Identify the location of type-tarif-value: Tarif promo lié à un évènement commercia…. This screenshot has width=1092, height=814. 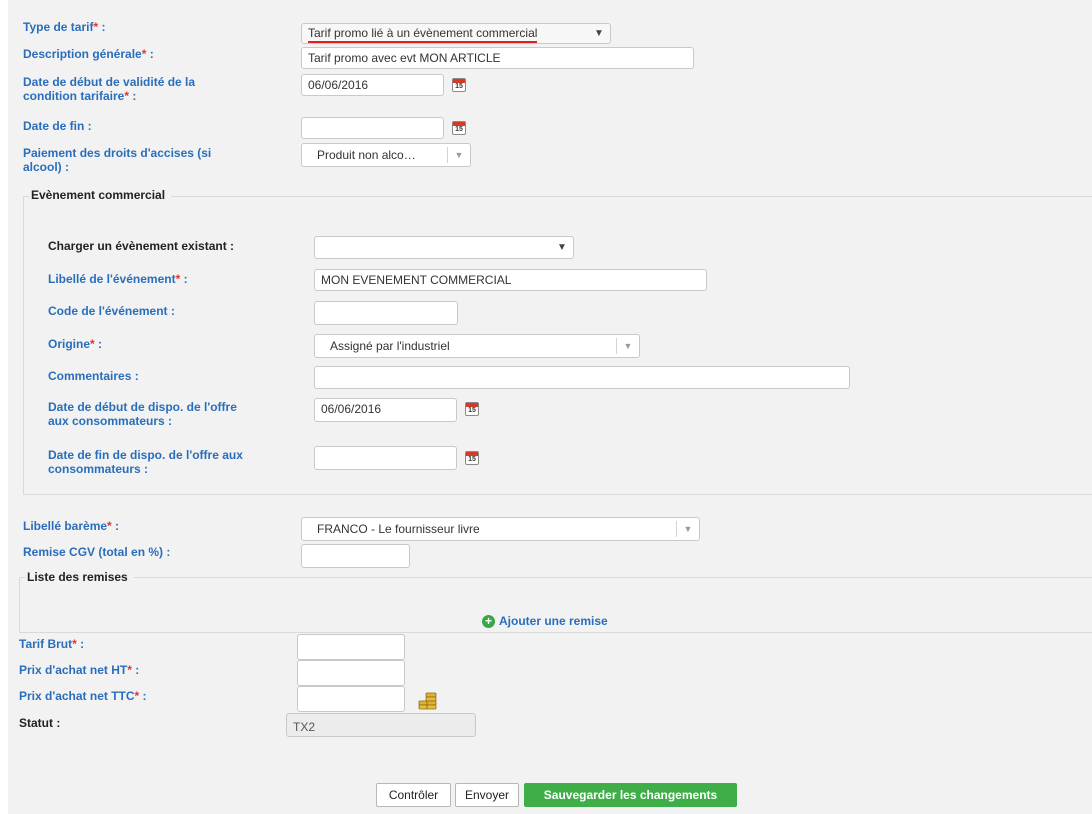
(423, 34).